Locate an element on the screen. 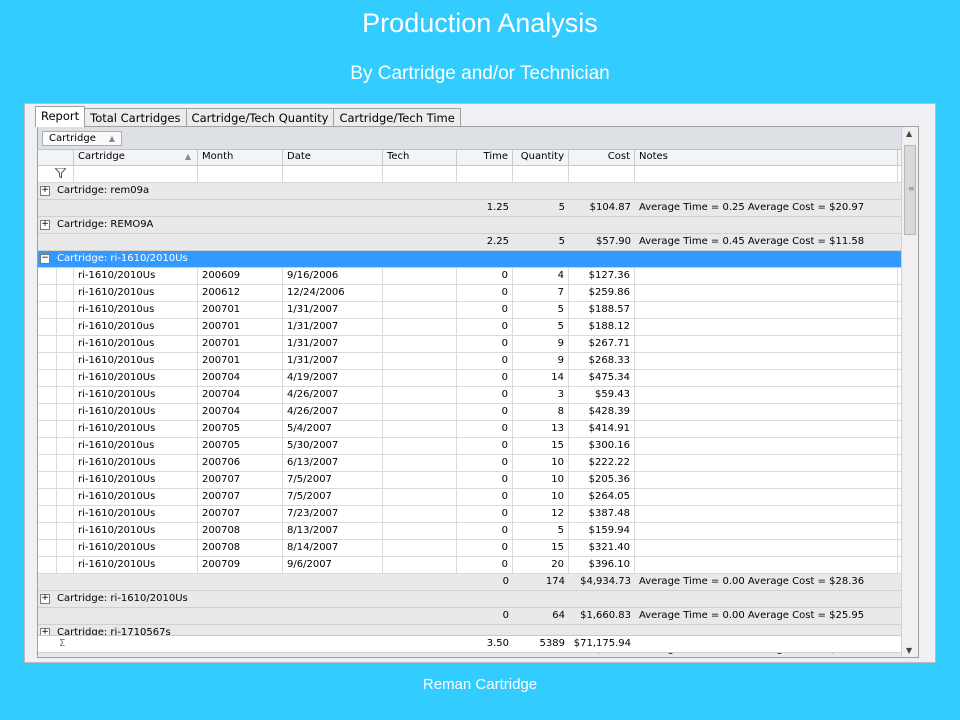  table-row: ri-1610/2010Us 200708 8/14/2007 0 15 $321.40 is located at coordinates (469, 548).